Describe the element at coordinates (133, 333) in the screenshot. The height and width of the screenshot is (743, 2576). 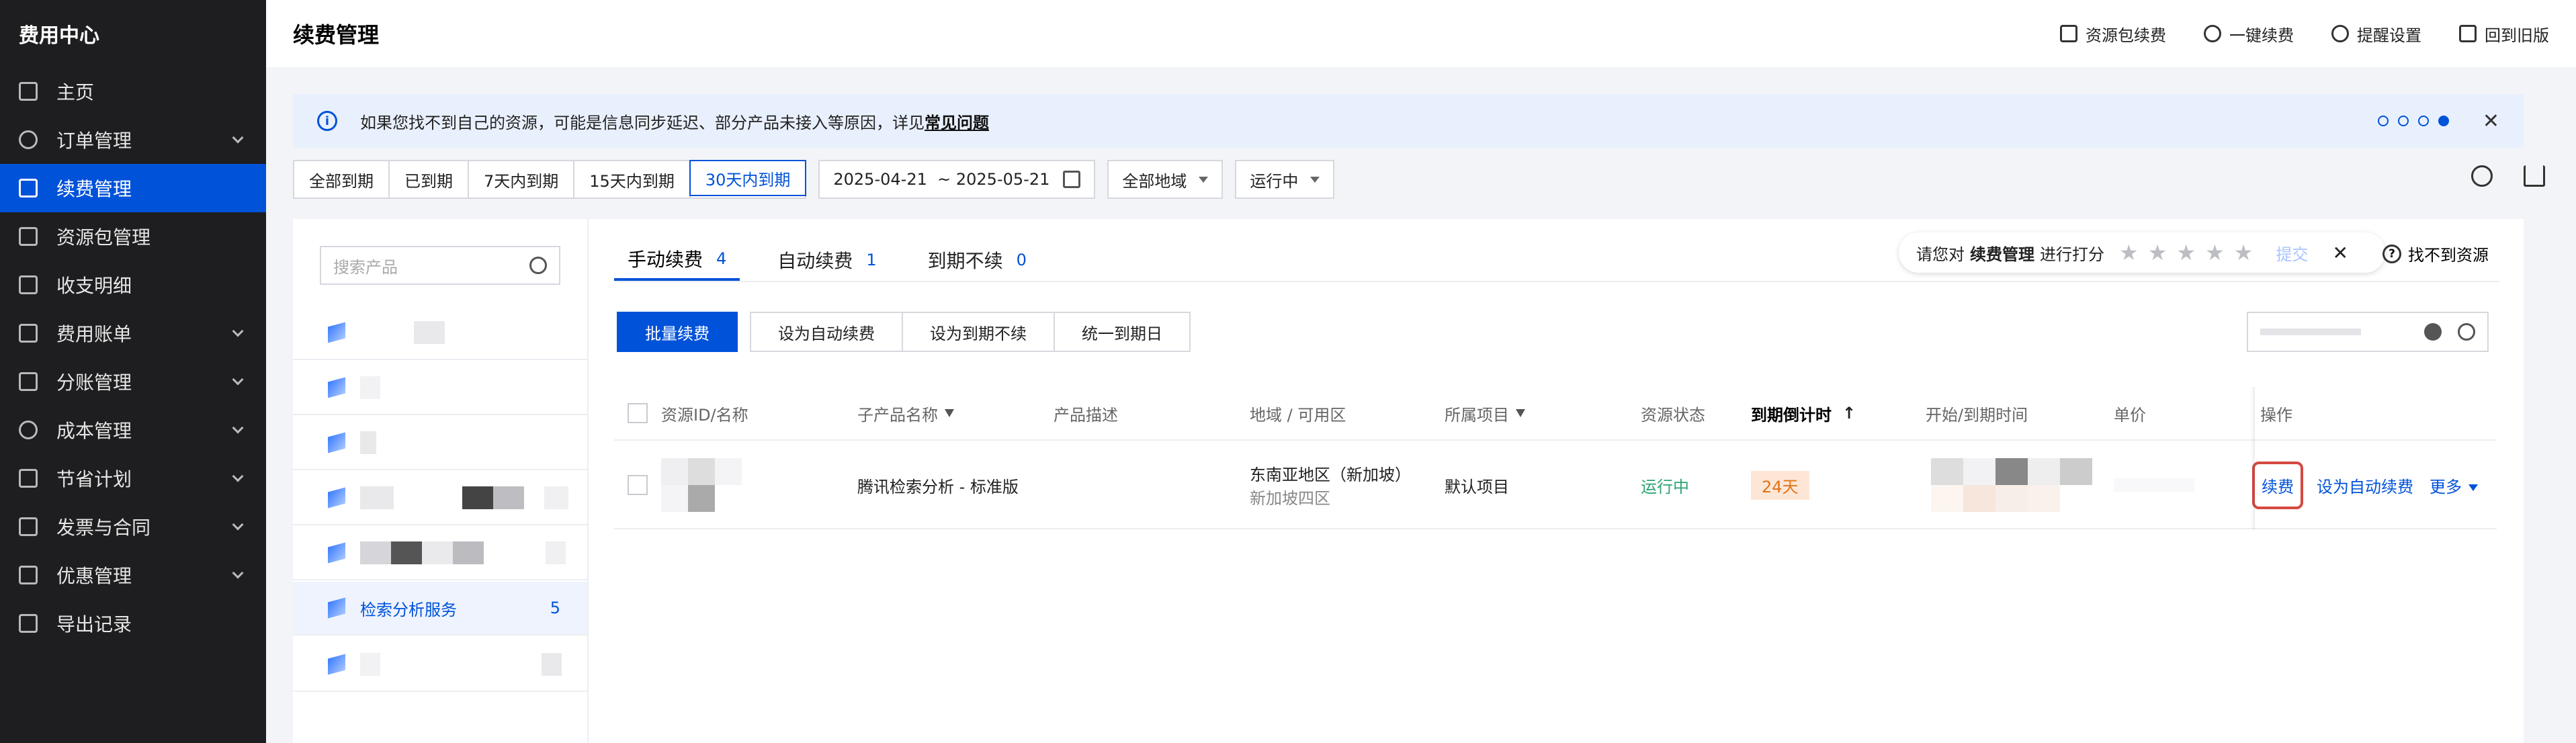
I see `sidebar-item-bills: 费用账单` at that location.